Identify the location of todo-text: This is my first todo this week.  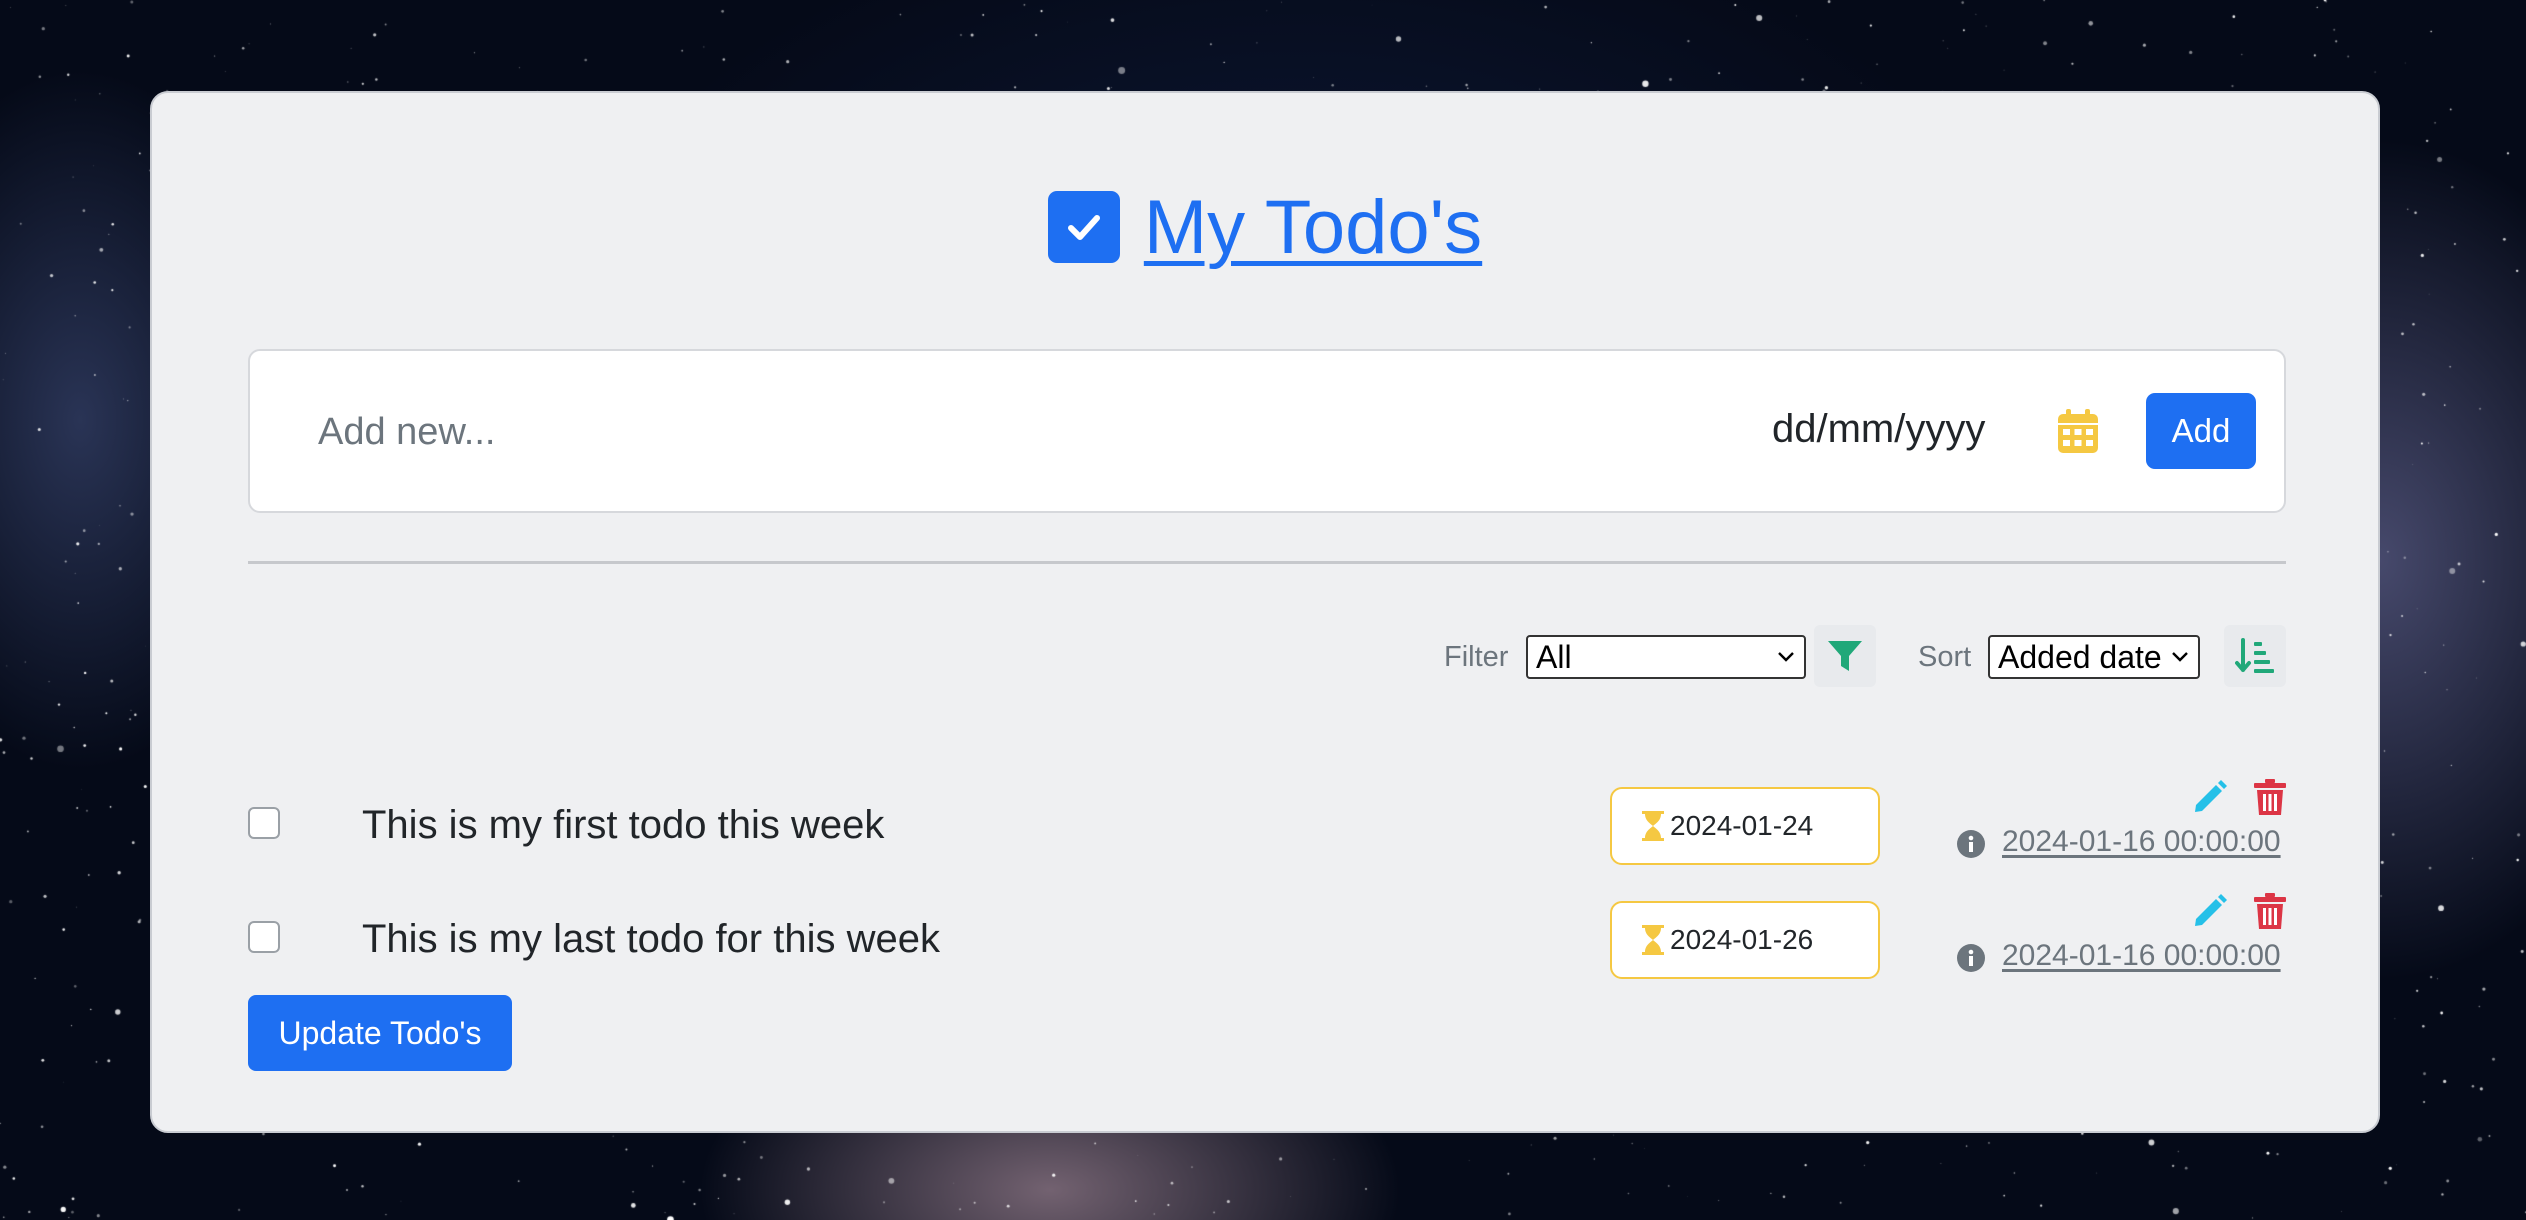
(623, 825).